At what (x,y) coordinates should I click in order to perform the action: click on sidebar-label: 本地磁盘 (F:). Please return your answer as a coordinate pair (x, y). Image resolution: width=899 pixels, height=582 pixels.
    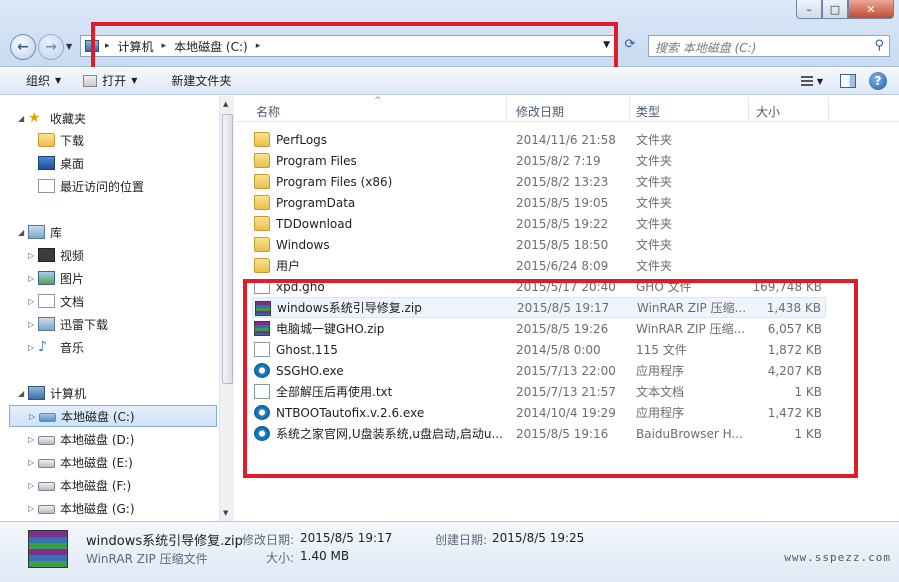
    Looking at the image, I should click on (96, 485).